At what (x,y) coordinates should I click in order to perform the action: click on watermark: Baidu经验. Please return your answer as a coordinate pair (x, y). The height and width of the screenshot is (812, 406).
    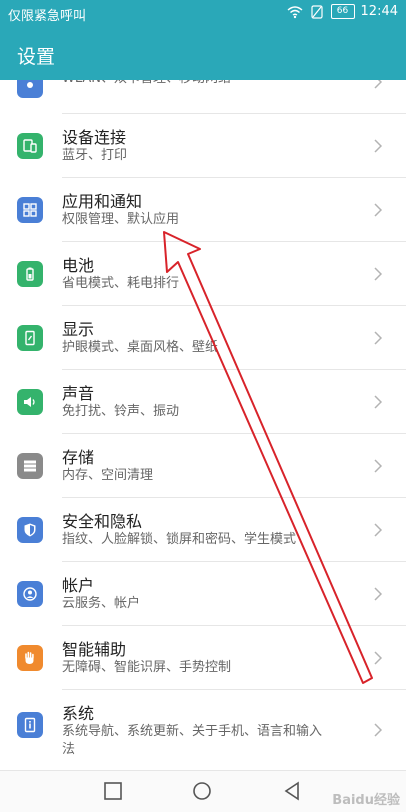
    Looking at the image, I should click on (366, 800).